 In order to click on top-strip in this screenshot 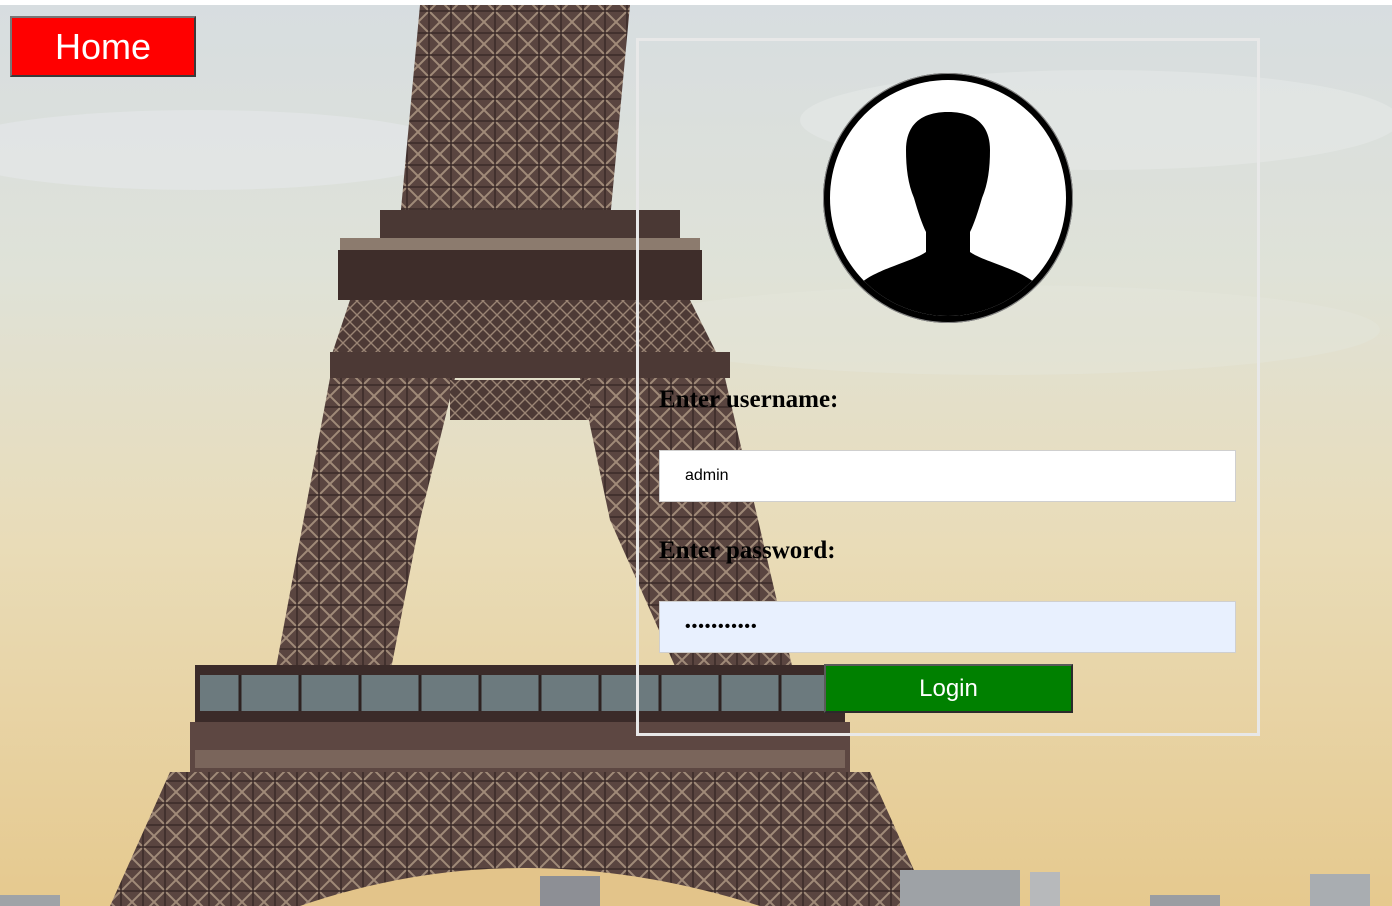, I will do `click(696, 2)`.